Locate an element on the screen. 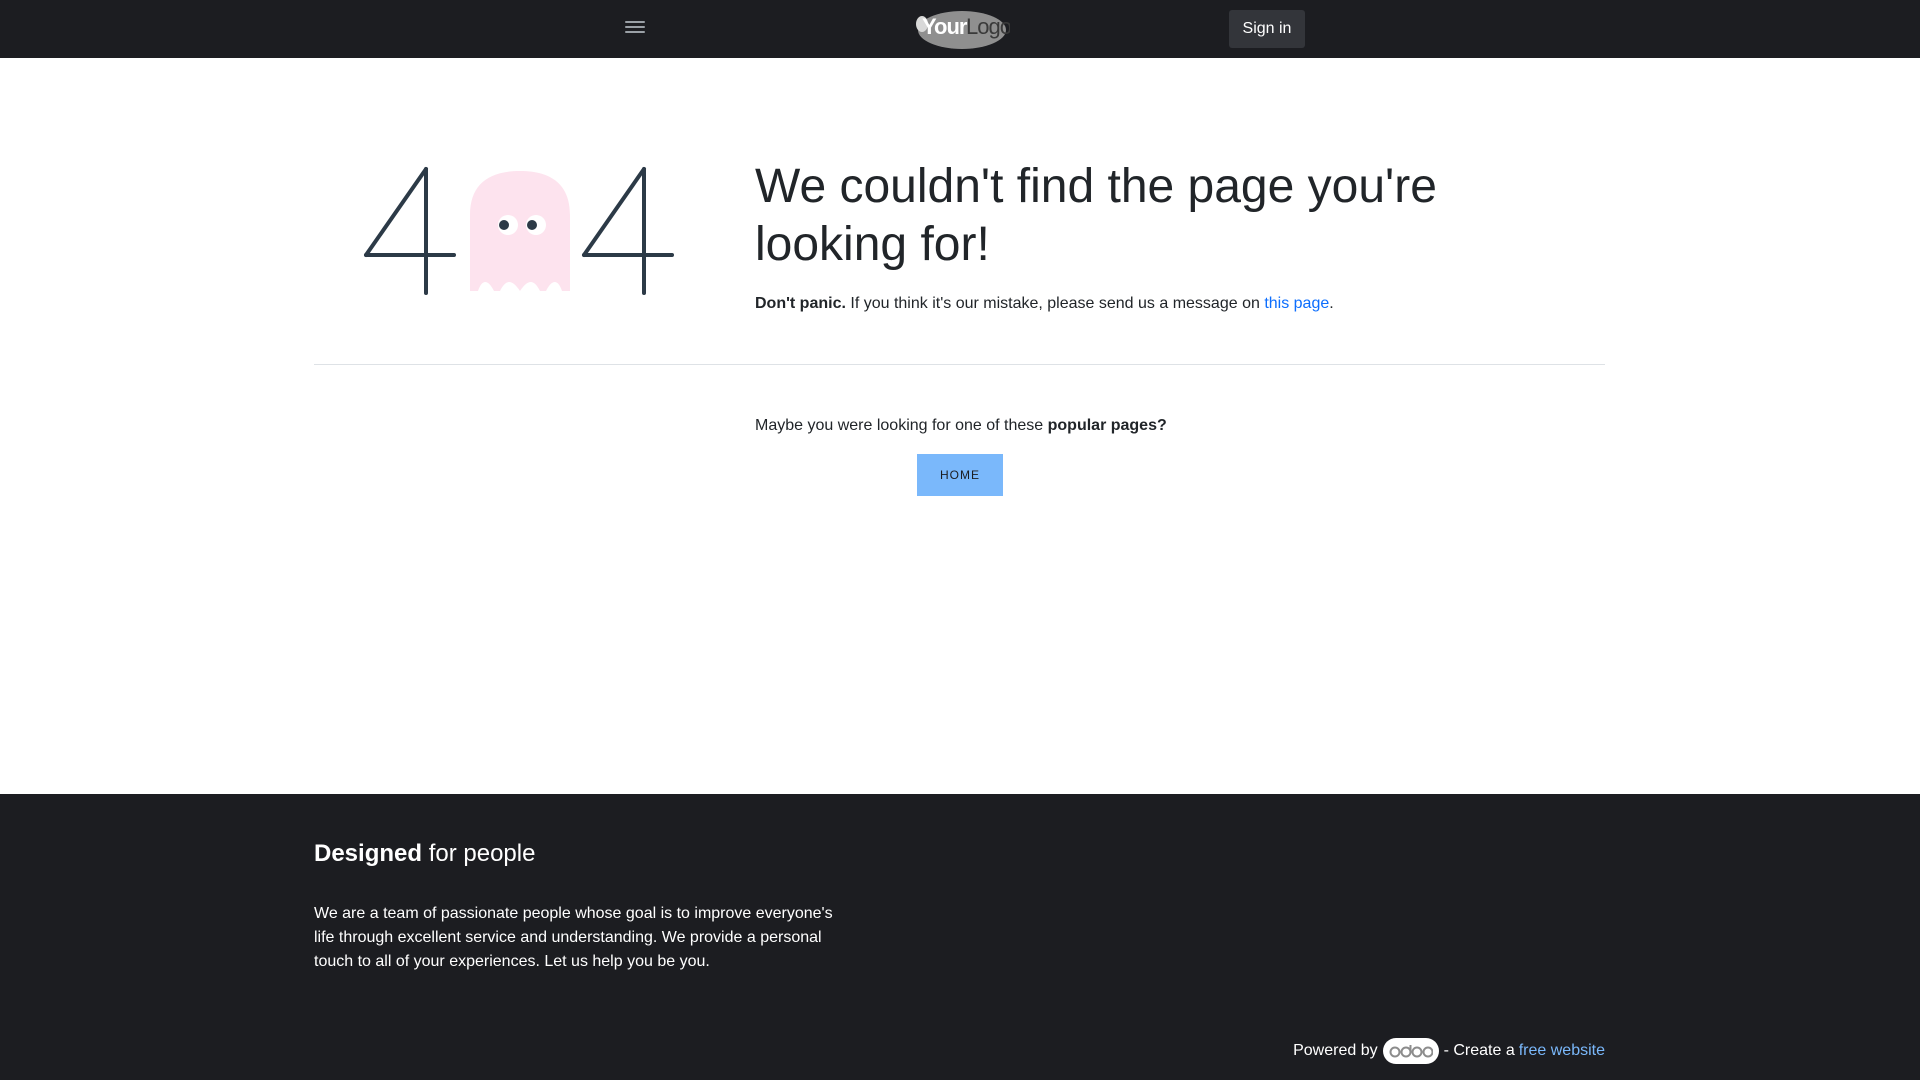 The width and height of the screenshot is (1920, 1080). home-button: HOME is located at coordinates (960, 475).